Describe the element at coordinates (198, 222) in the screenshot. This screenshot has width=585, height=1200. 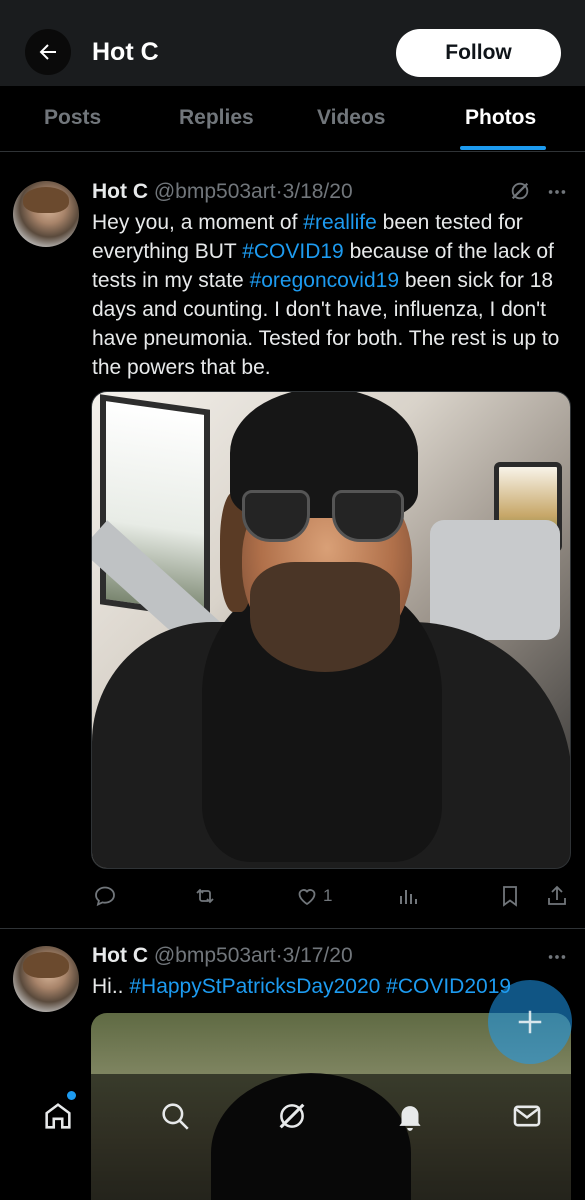
I see `post-text-segment: Hey you, a moment of` at that location.